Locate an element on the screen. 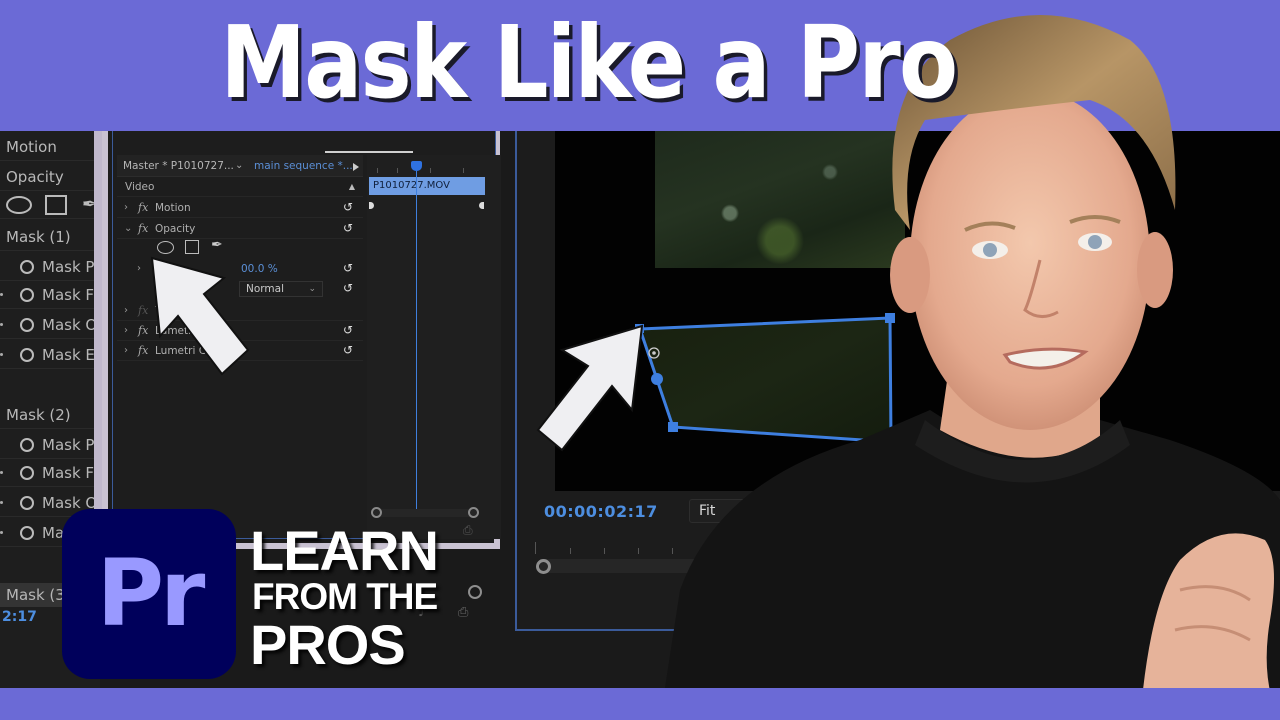  active-tab-underline is located at coordinates (369, 152).